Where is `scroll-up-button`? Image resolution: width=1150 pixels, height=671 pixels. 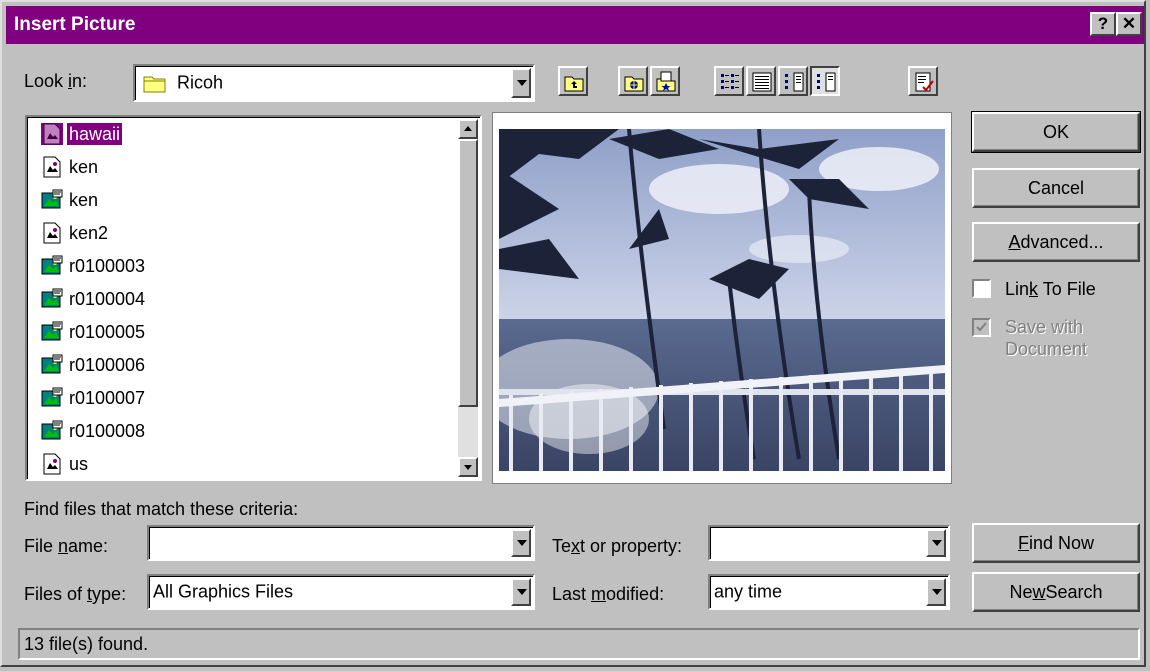 scroll-up-button is located at coordinates (468, 129).